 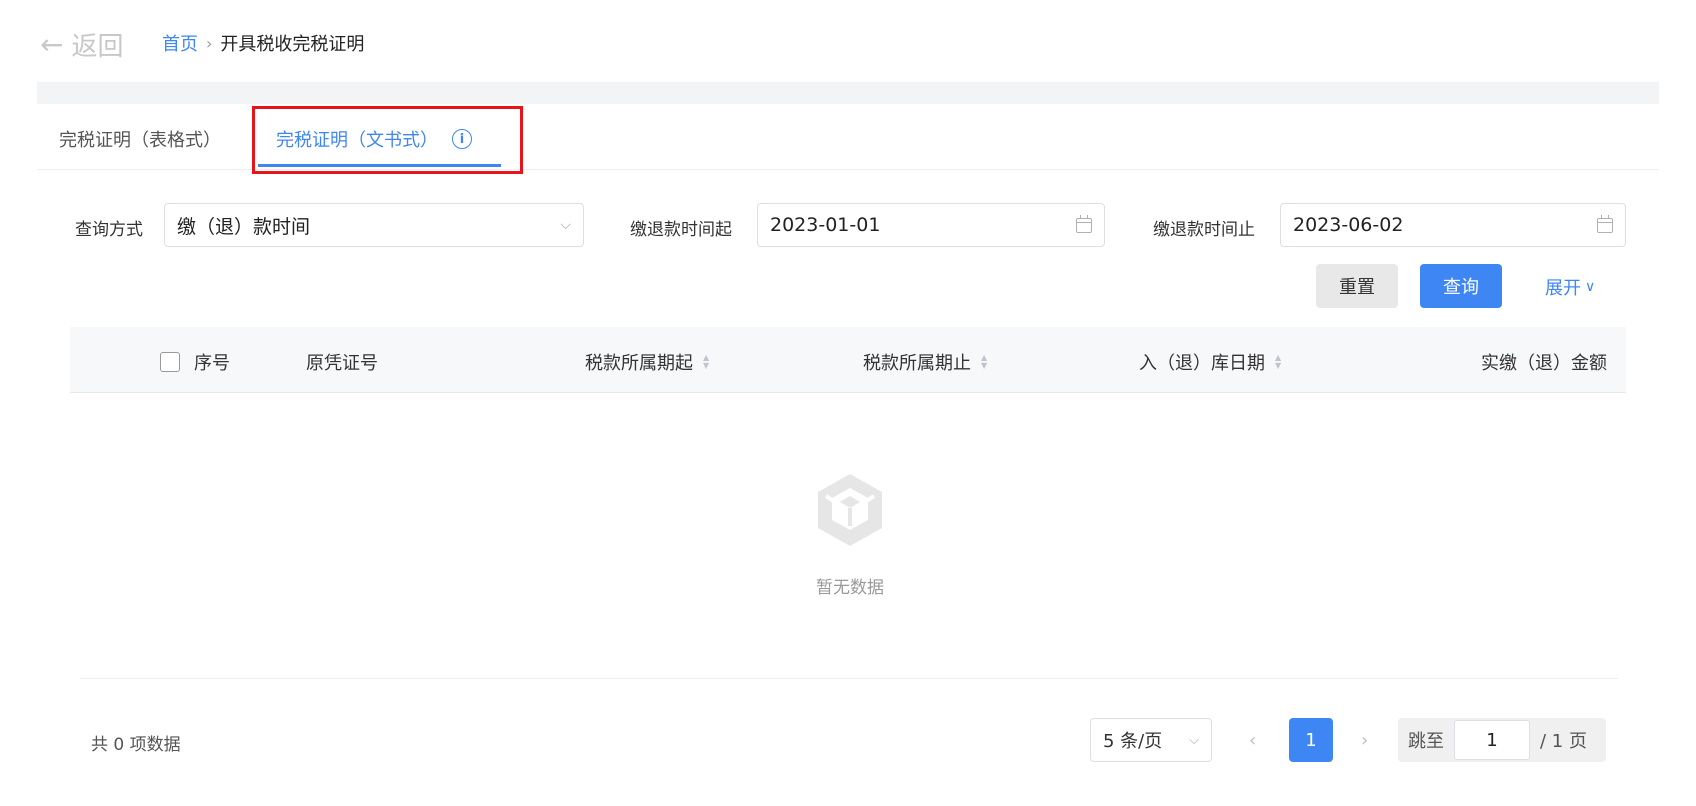 I want to click on highlight-box, so click(x=387, y=140).